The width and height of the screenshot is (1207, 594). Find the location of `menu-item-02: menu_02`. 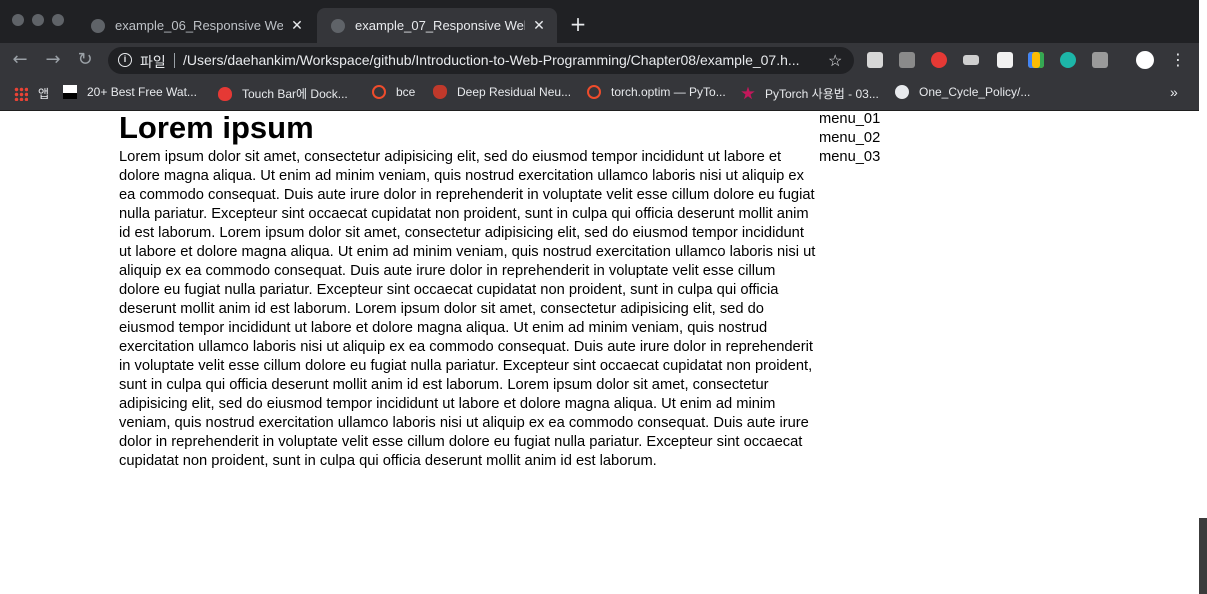

menu-item-02: menu_02 is located at coordinates (849, 138).